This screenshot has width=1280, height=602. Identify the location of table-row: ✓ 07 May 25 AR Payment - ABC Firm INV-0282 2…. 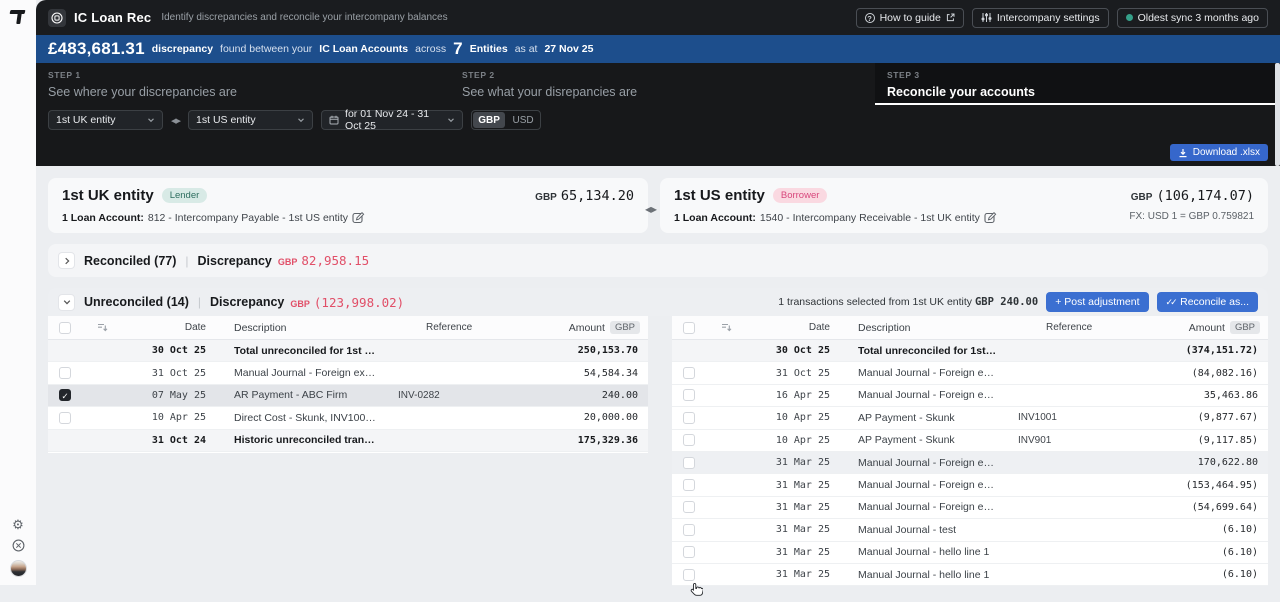
(348, 396).